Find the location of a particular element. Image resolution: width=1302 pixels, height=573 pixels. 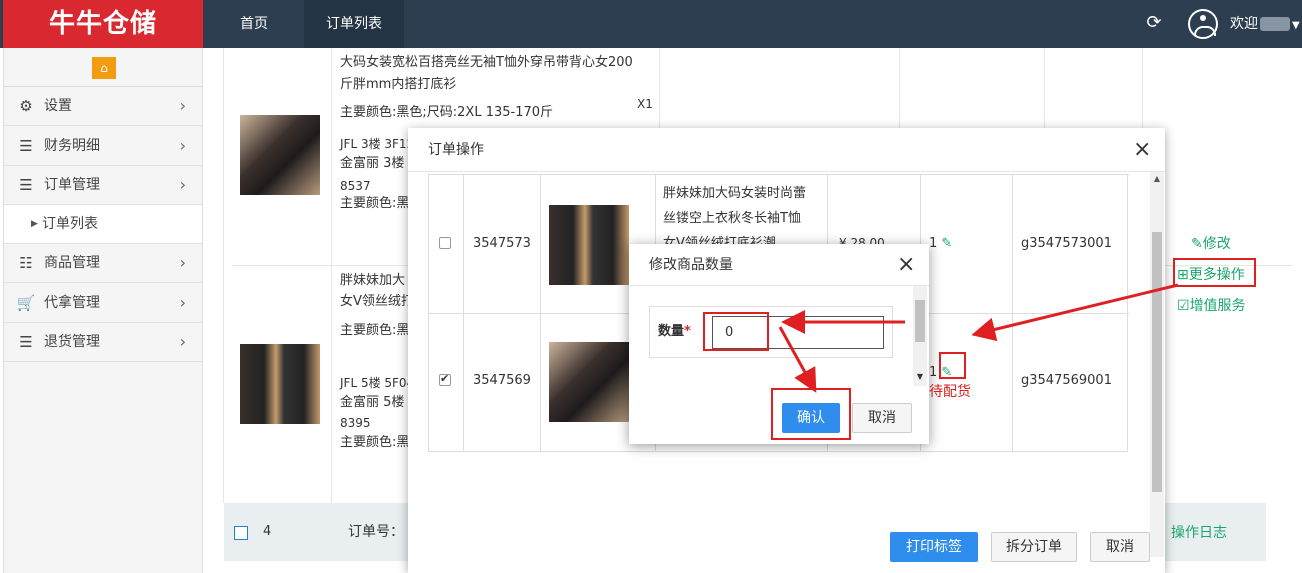

edit-link: ✎修改 is located at coordinates (1211, 243).